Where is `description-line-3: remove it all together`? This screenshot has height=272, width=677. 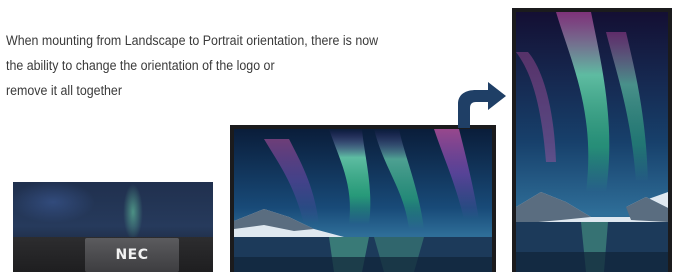
description-line-3: remove it all together is located at coordinates (64, 90).